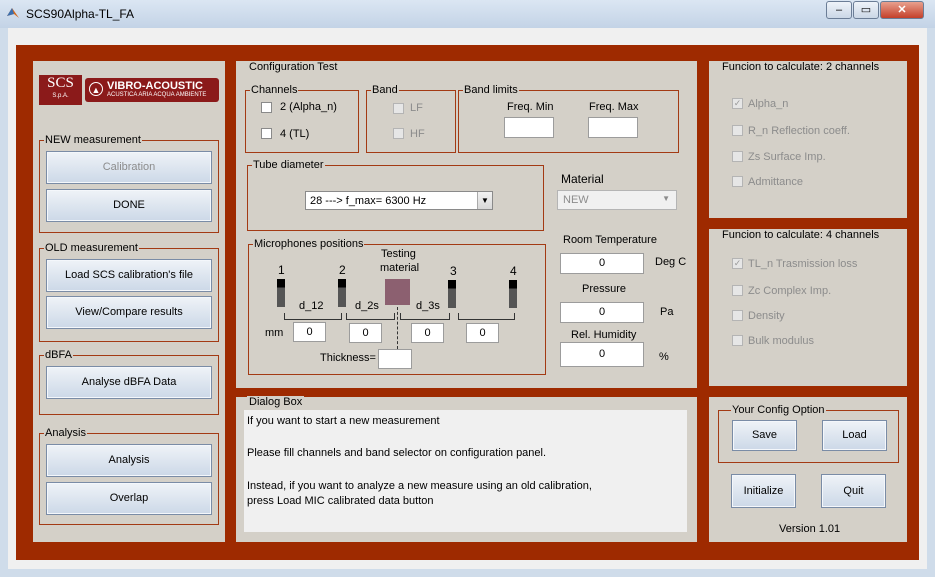  I want to click on bulk-modulus-checkbox, so click(737, 340).